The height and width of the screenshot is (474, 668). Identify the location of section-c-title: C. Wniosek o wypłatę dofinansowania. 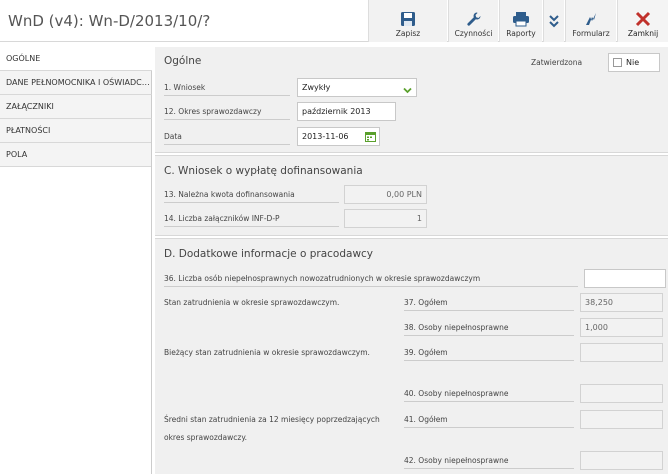
(263, 171).